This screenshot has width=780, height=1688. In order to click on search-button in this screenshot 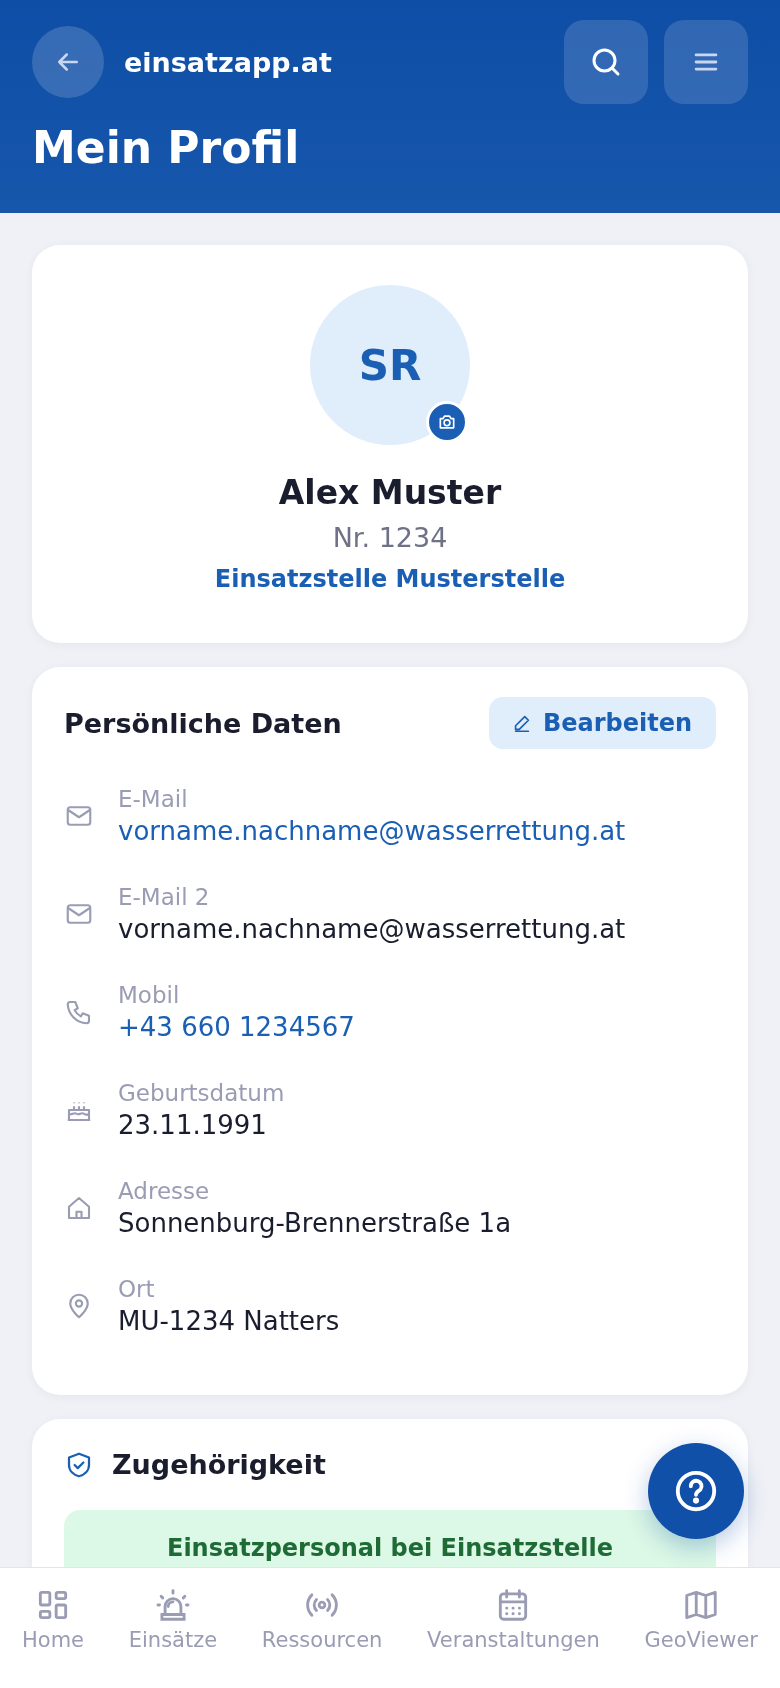, I will do `click(606, 62)`.